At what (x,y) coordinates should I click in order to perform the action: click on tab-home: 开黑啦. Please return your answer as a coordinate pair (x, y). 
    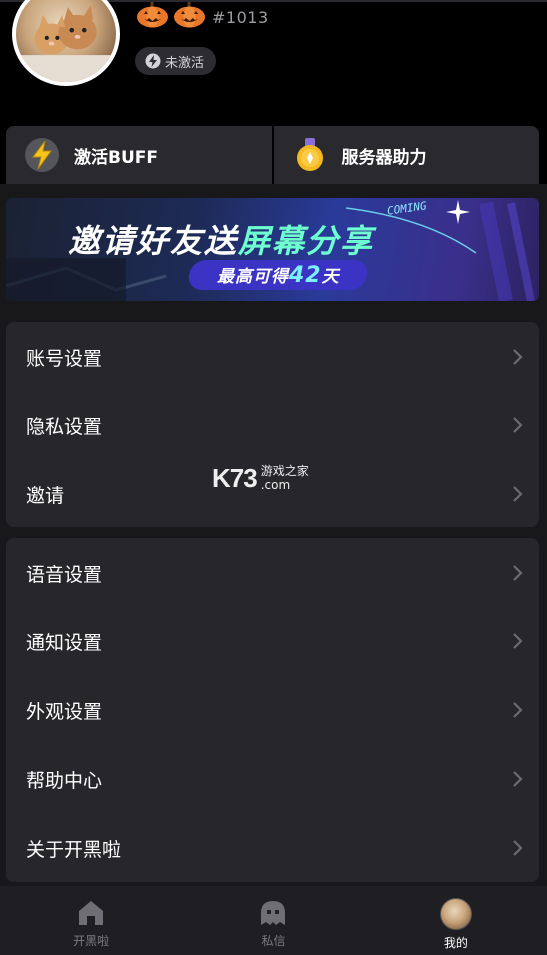
    Looking at the image, I should click on (91, 920).